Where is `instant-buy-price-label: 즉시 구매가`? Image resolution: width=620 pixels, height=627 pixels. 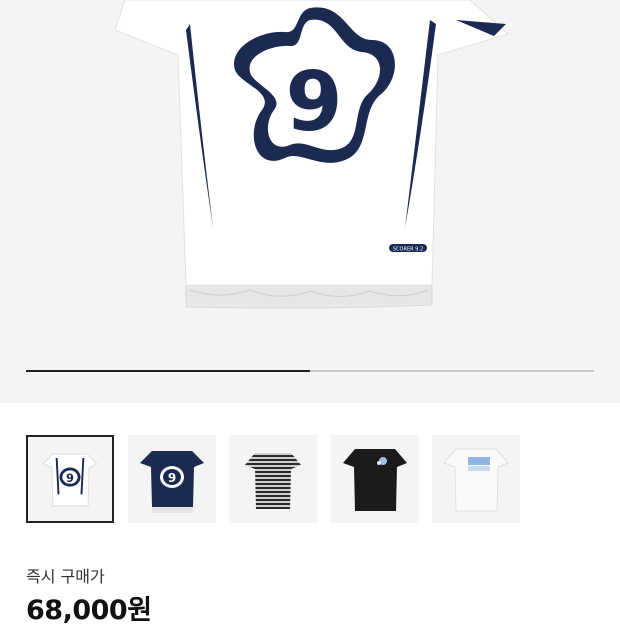
instant-buy-price-label: 즉시 구매가 is located at coordinates (65, 576).